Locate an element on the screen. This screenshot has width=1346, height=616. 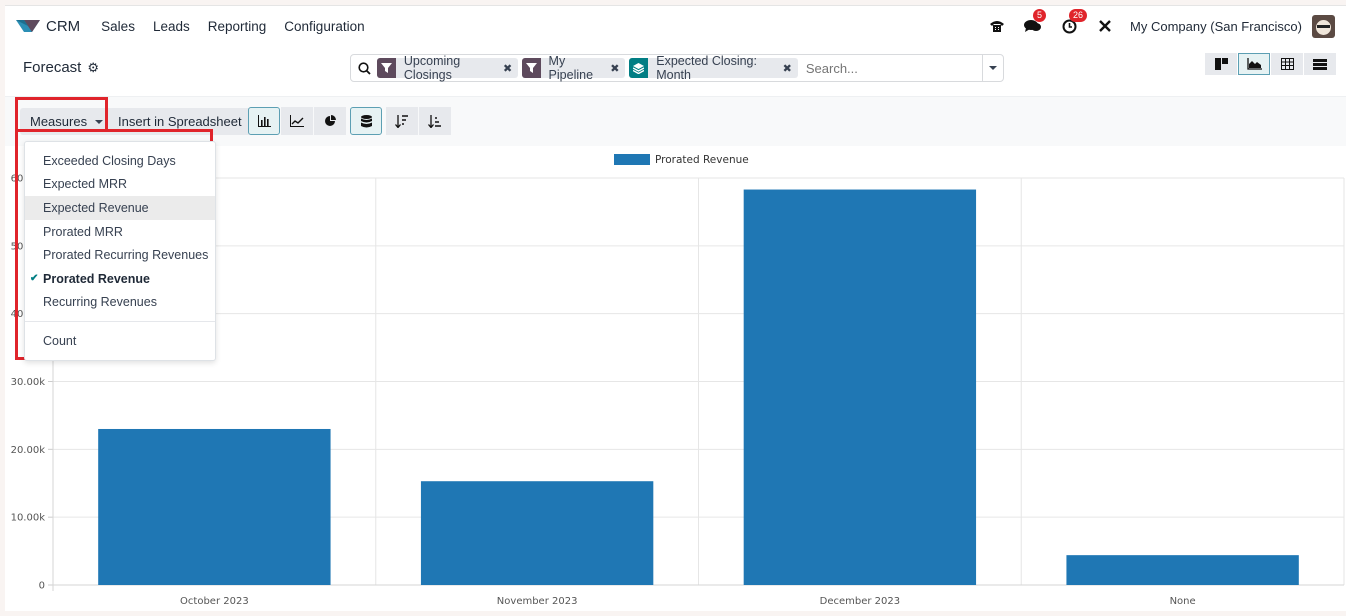
measure-prorated-mrr: Prorated MRR is located at coordinates (120, 232).